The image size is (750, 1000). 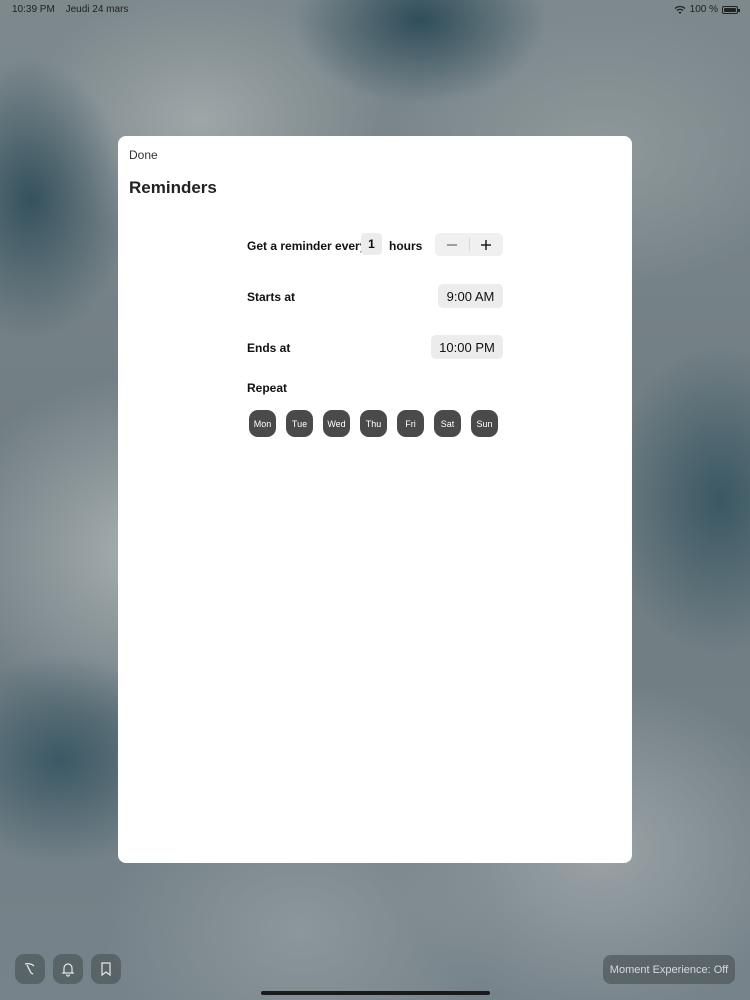 What do you see at coordinates (375, 9) in the screenshot?
I see `status-bar: 10:39 PM Jeudi 24 mars 100 %` at bounding box center [375, 9].